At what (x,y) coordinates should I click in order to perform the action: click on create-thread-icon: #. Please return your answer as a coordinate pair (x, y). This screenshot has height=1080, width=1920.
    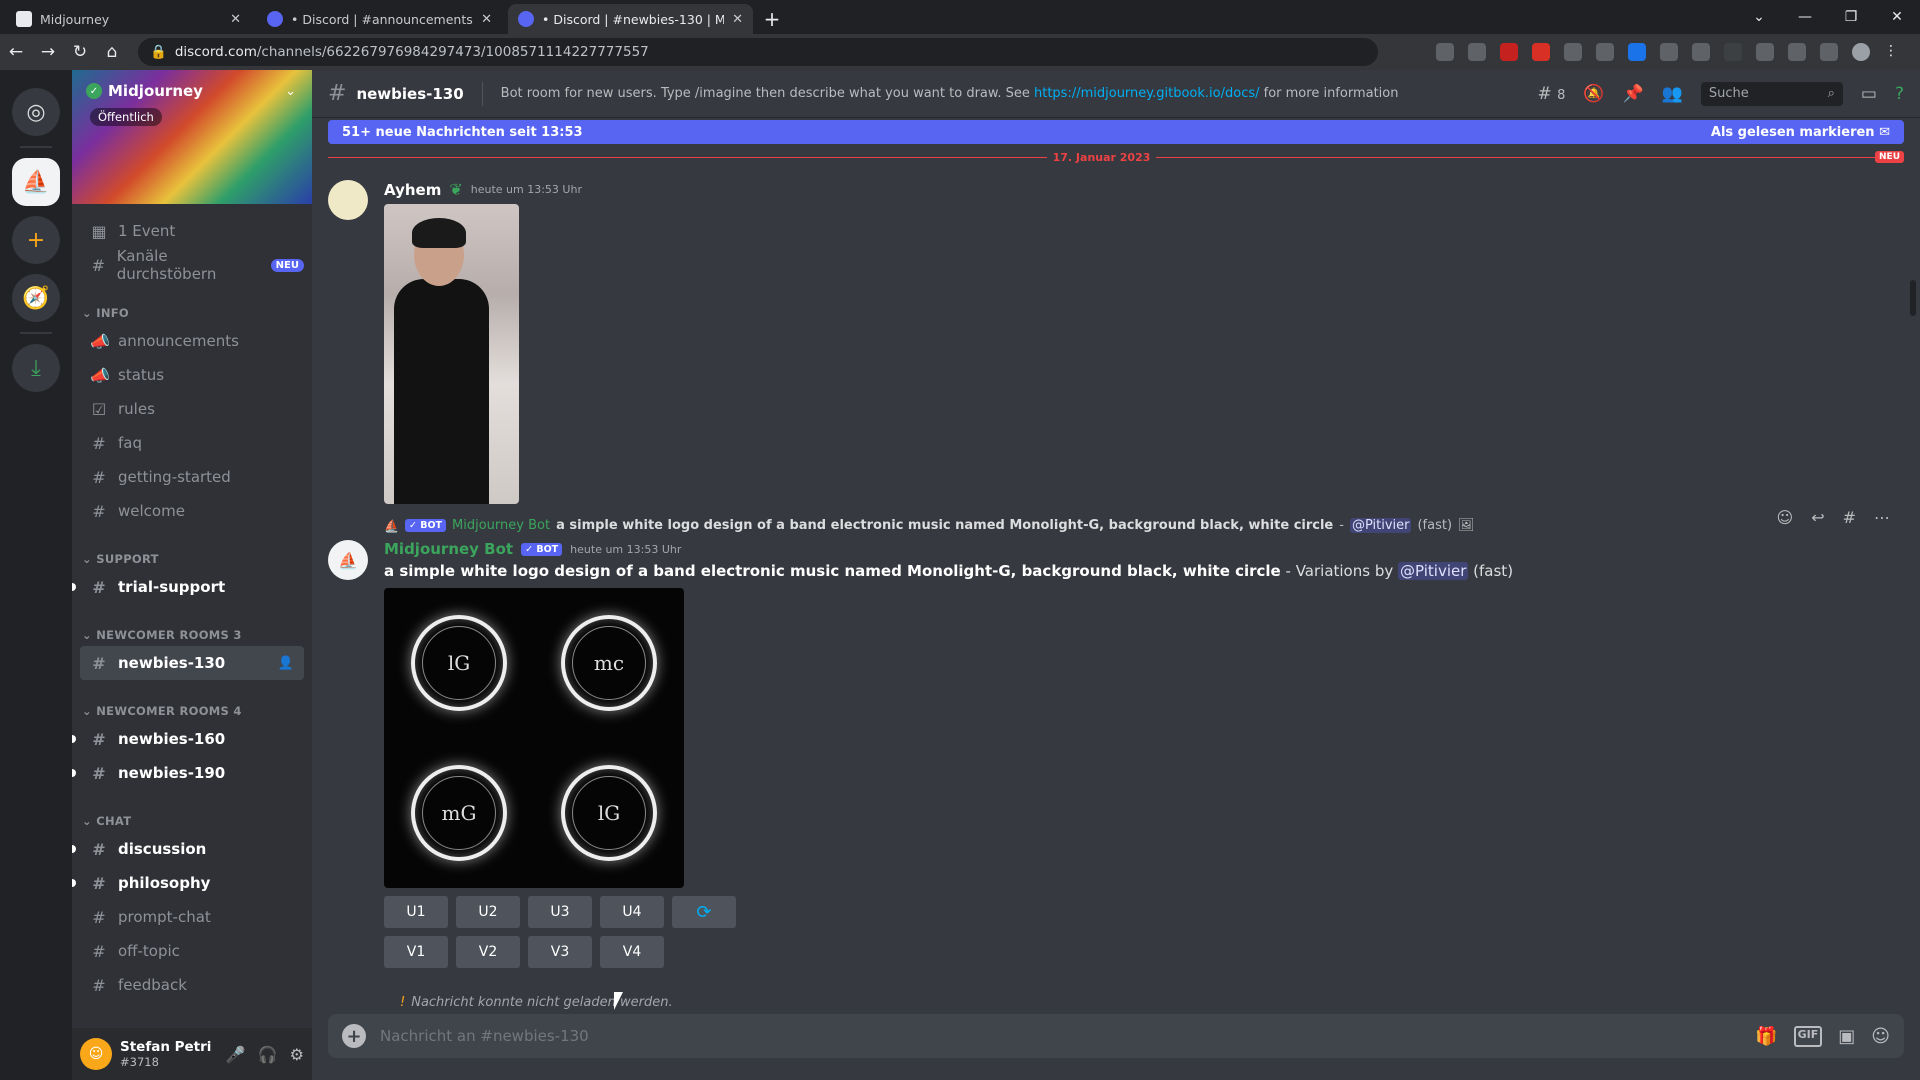
    Looking at the image, I should click on (1849, 517).